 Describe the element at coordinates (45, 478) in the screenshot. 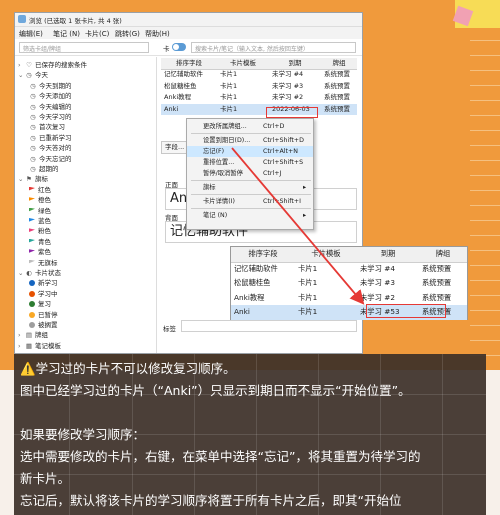

I see `caption-line-6: 新卡片。` at that location.